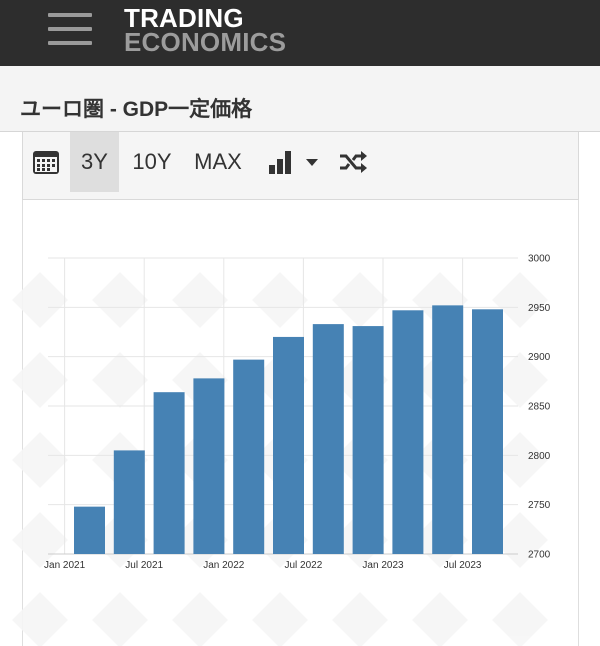 This screenshot has width=600, height=646. I want to click on shuffle-button, so click(353, 162).